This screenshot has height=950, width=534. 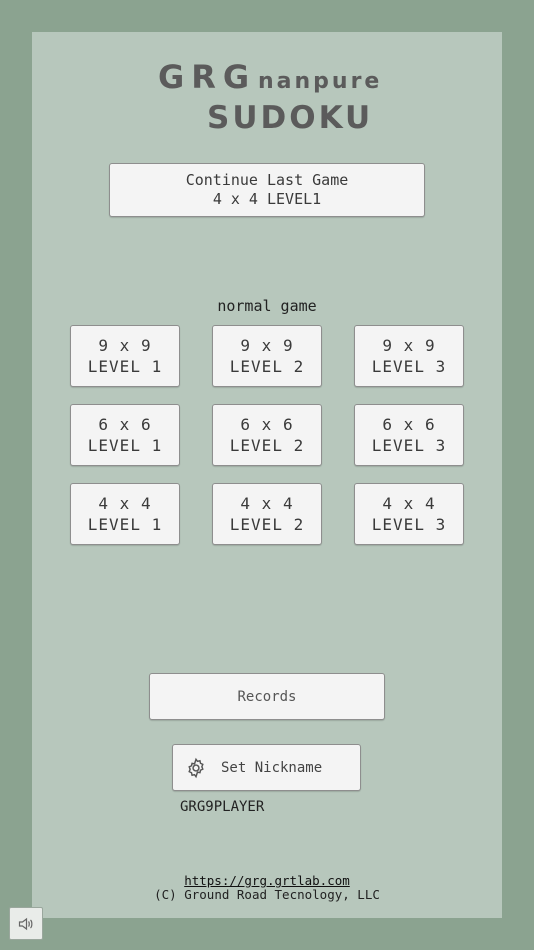 I want to click on normal-game-title: normal game, so click(x=267, y=306).